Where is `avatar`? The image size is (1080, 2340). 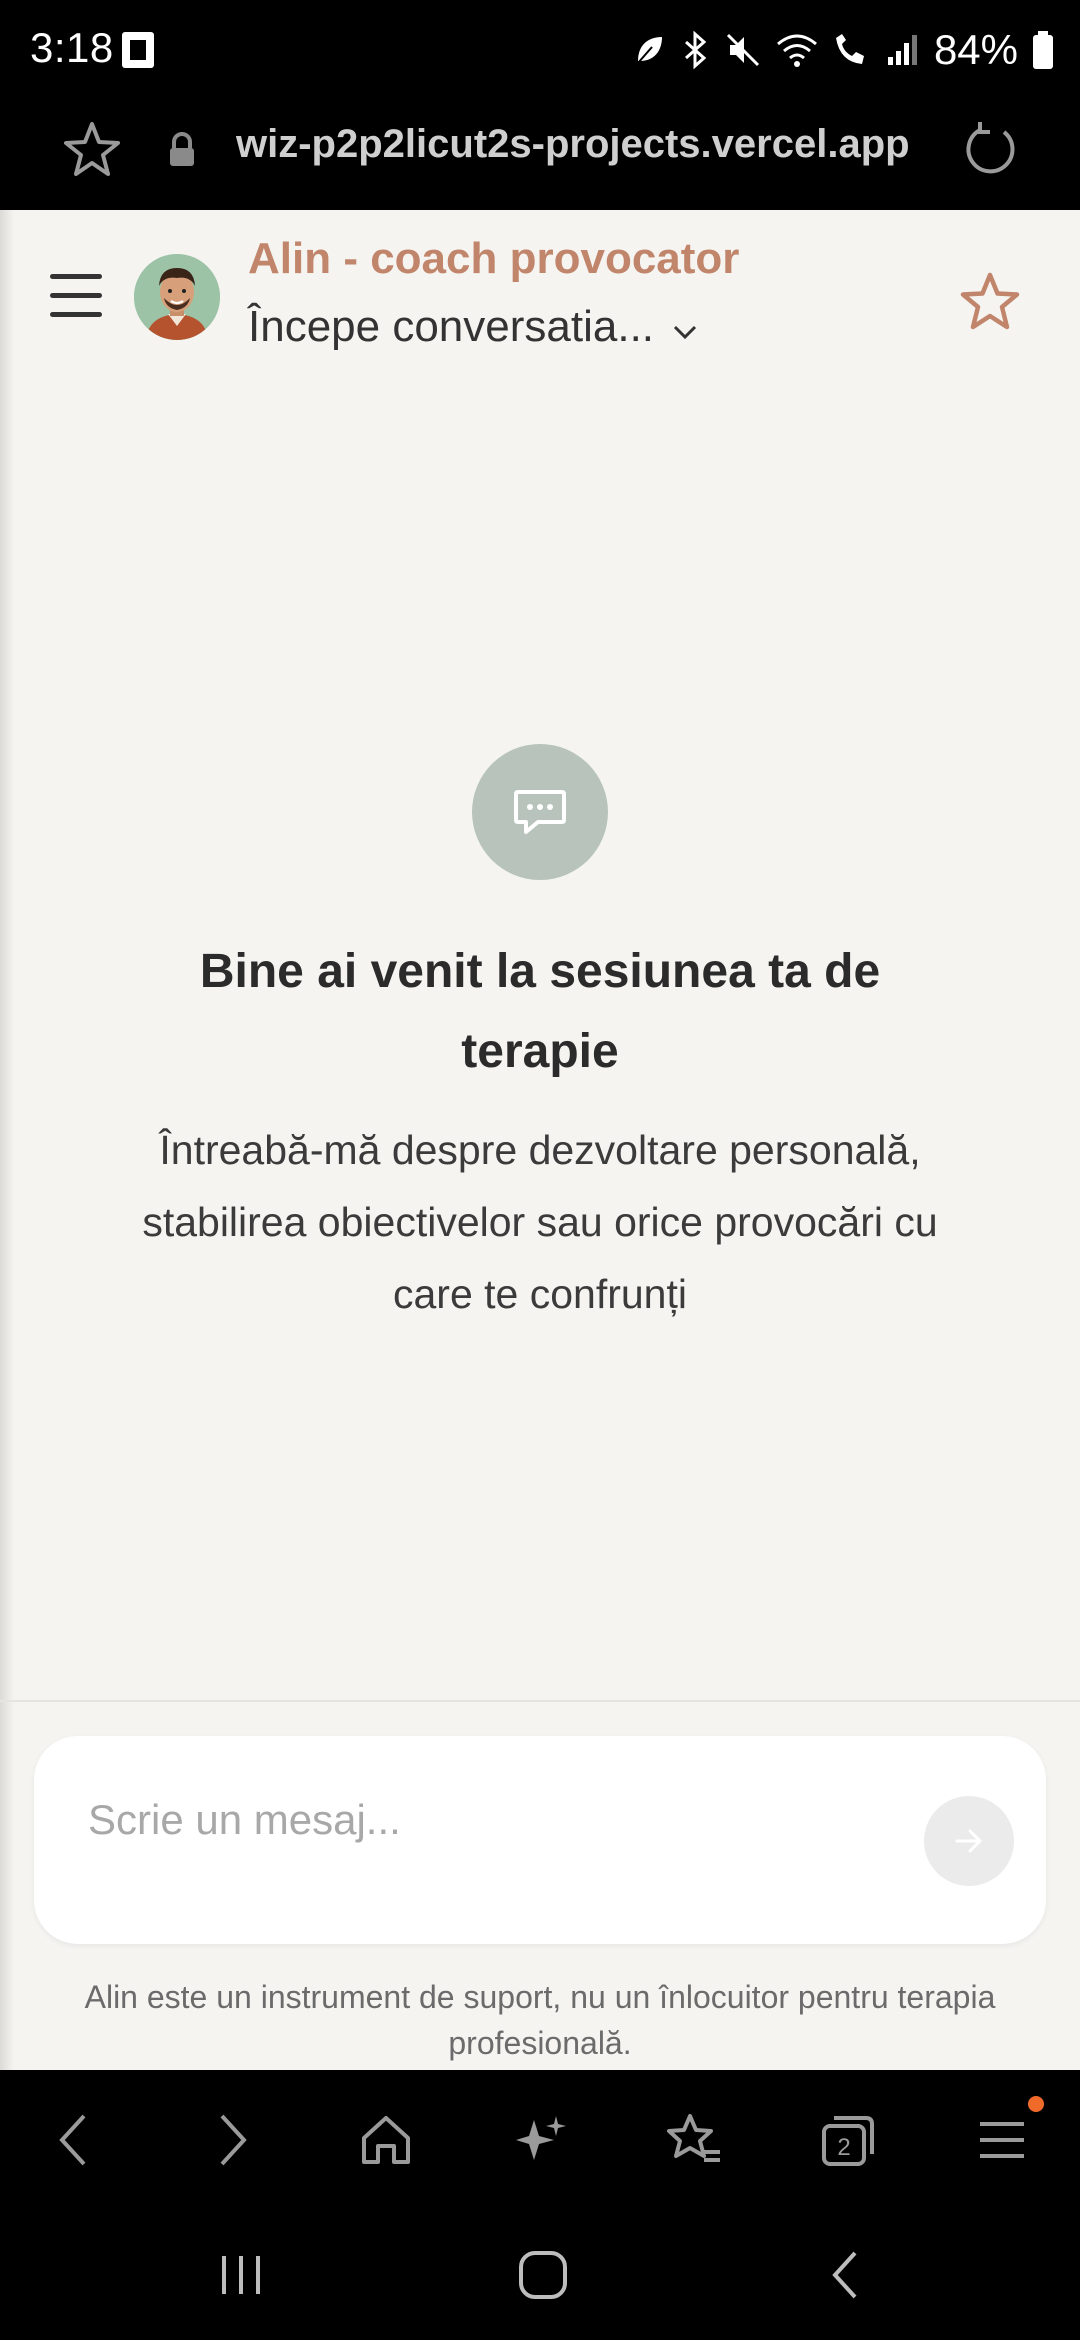
avatar is located at coordinates (177, 297).